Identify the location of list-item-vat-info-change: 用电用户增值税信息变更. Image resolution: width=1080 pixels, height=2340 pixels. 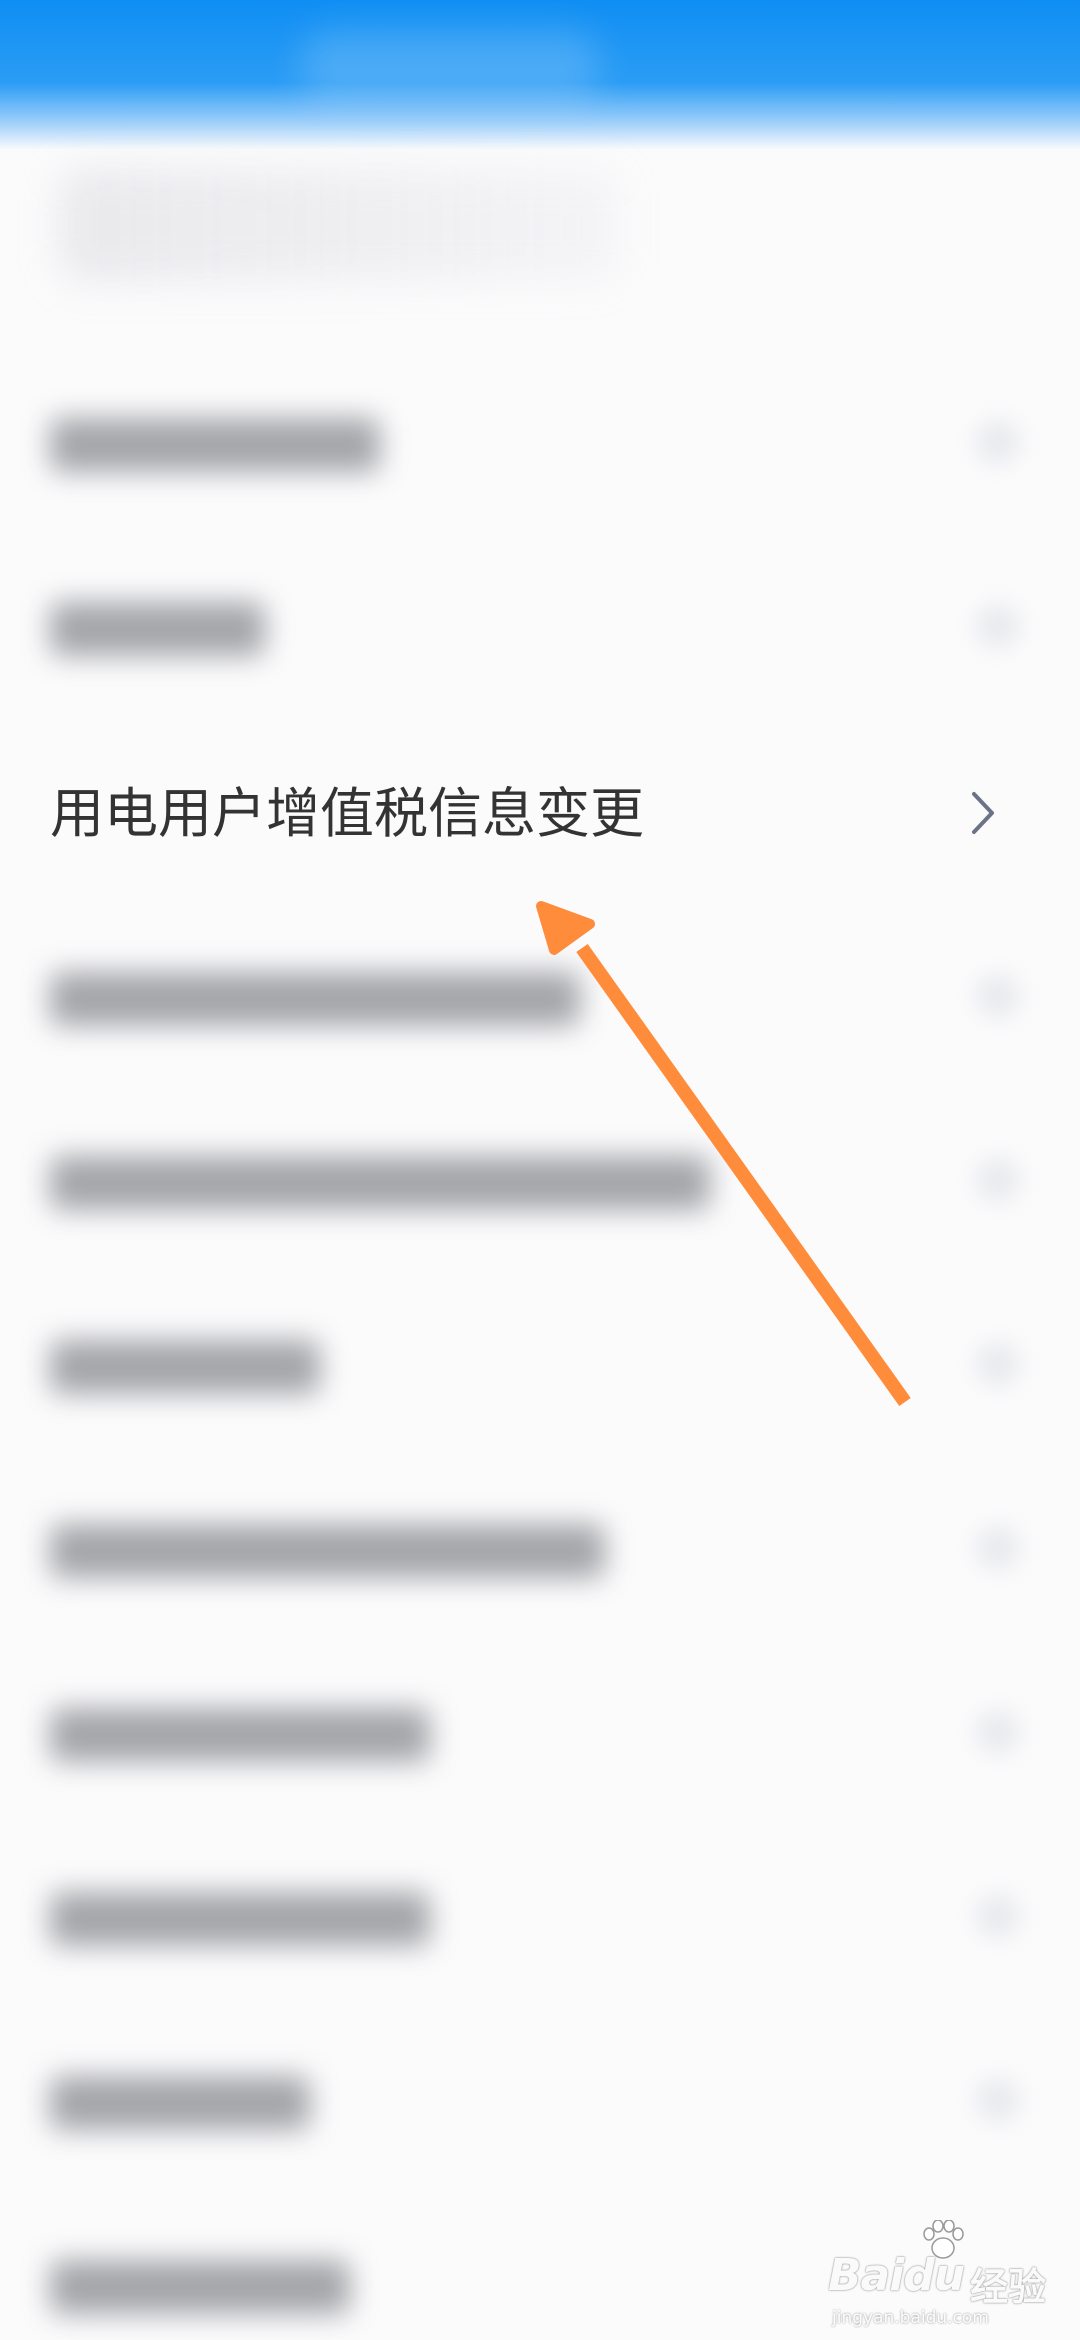
(540, 814).